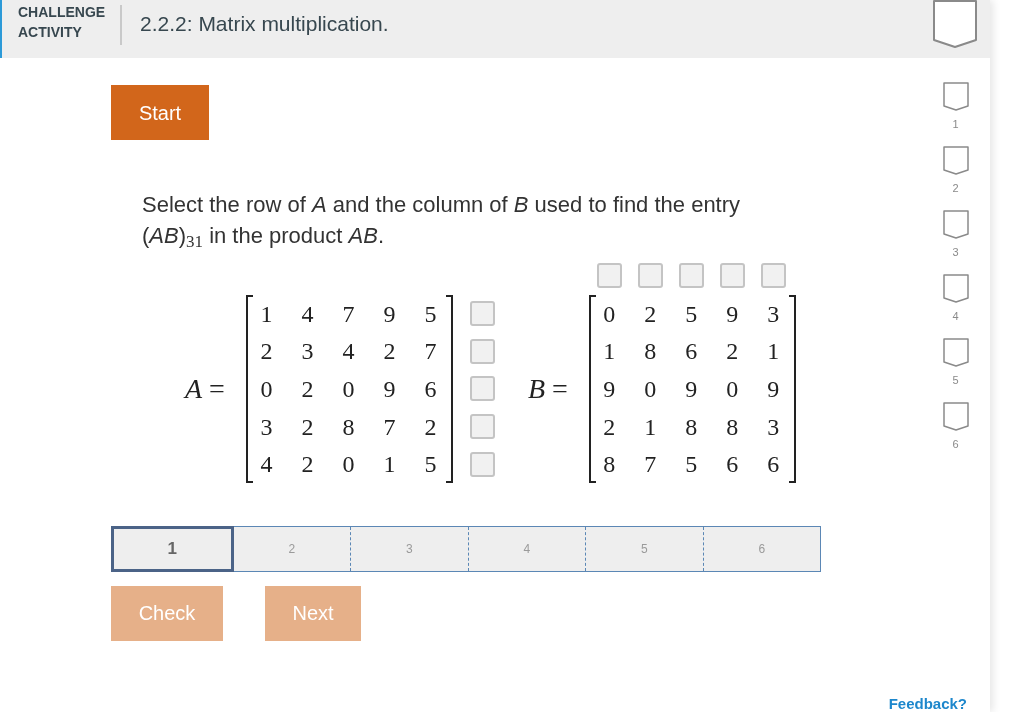  I want to click on start-button: Start, so click(160, 112).